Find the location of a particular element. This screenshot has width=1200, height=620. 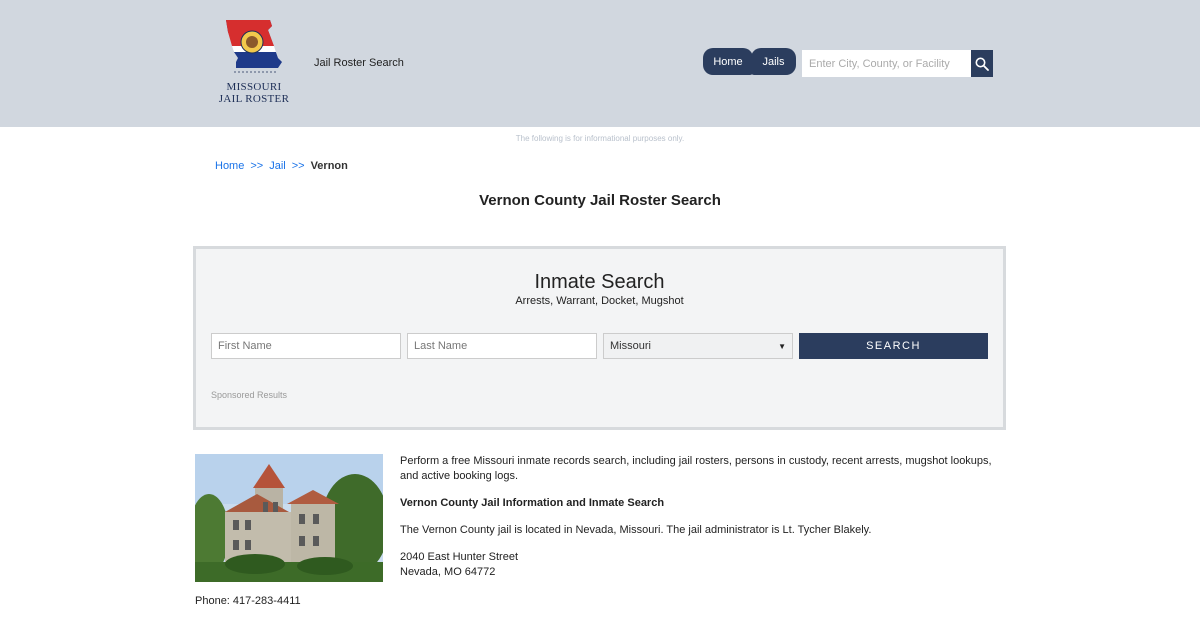

first-name-input is located at coordinates (306, 346).